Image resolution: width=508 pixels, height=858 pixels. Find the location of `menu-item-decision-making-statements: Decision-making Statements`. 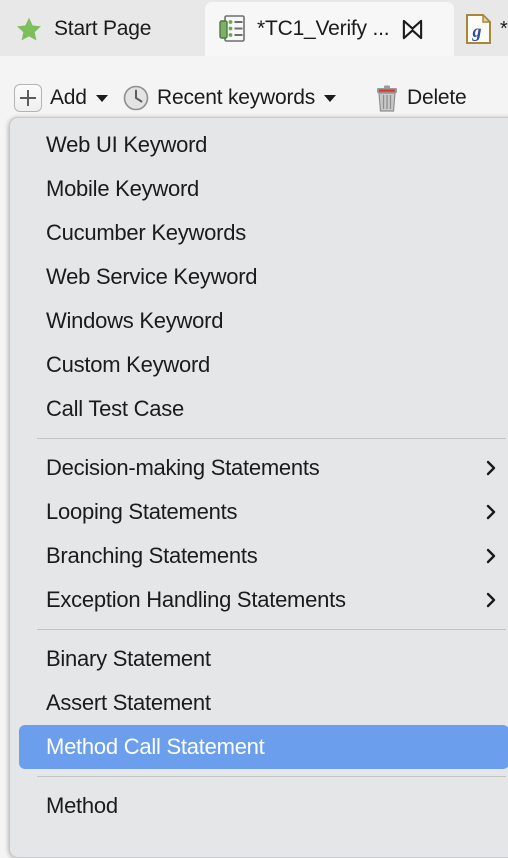

menu-item-decision-making-statements: Decision-making Statements is located at coordinates (263, 468).